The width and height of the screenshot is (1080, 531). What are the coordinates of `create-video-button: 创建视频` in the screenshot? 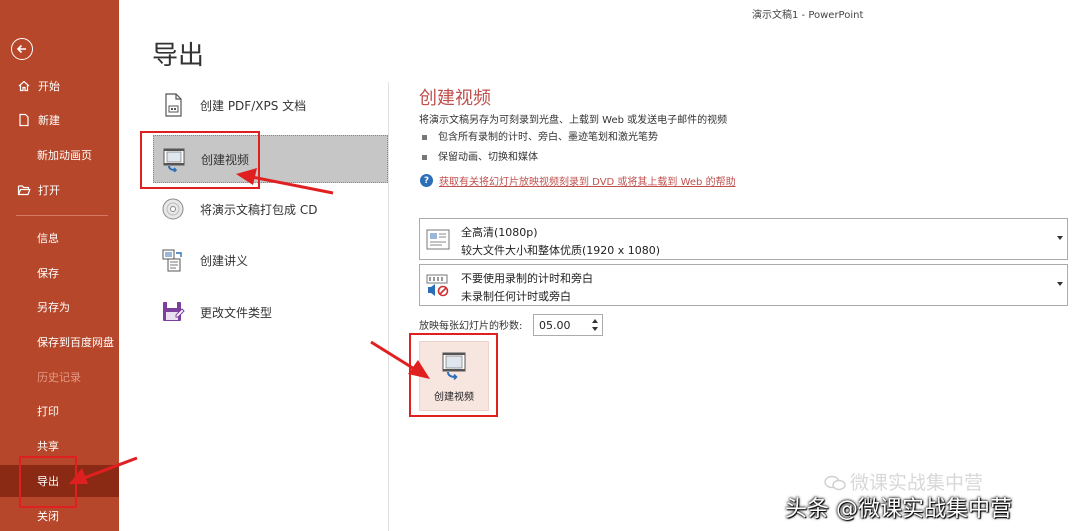 It's located at (454, 376).